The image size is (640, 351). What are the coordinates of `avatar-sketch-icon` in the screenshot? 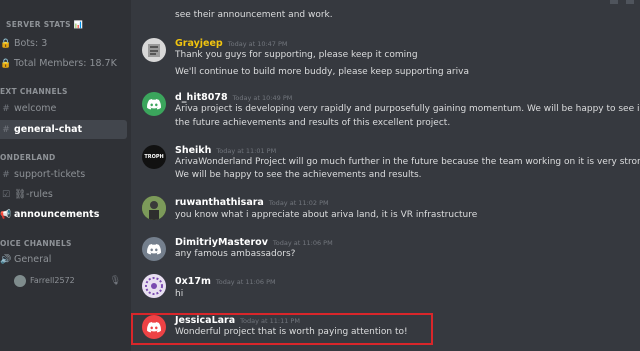 It's located at (154, 50).